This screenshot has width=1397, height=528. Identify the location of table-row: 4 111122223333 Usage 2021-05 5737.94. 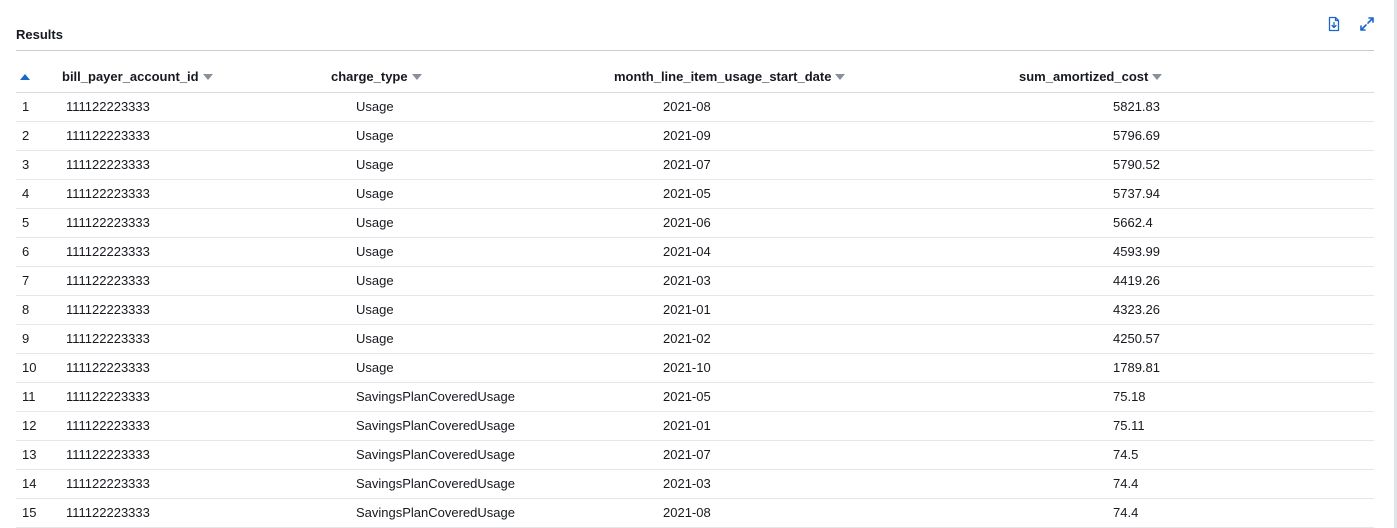
(695, 194).